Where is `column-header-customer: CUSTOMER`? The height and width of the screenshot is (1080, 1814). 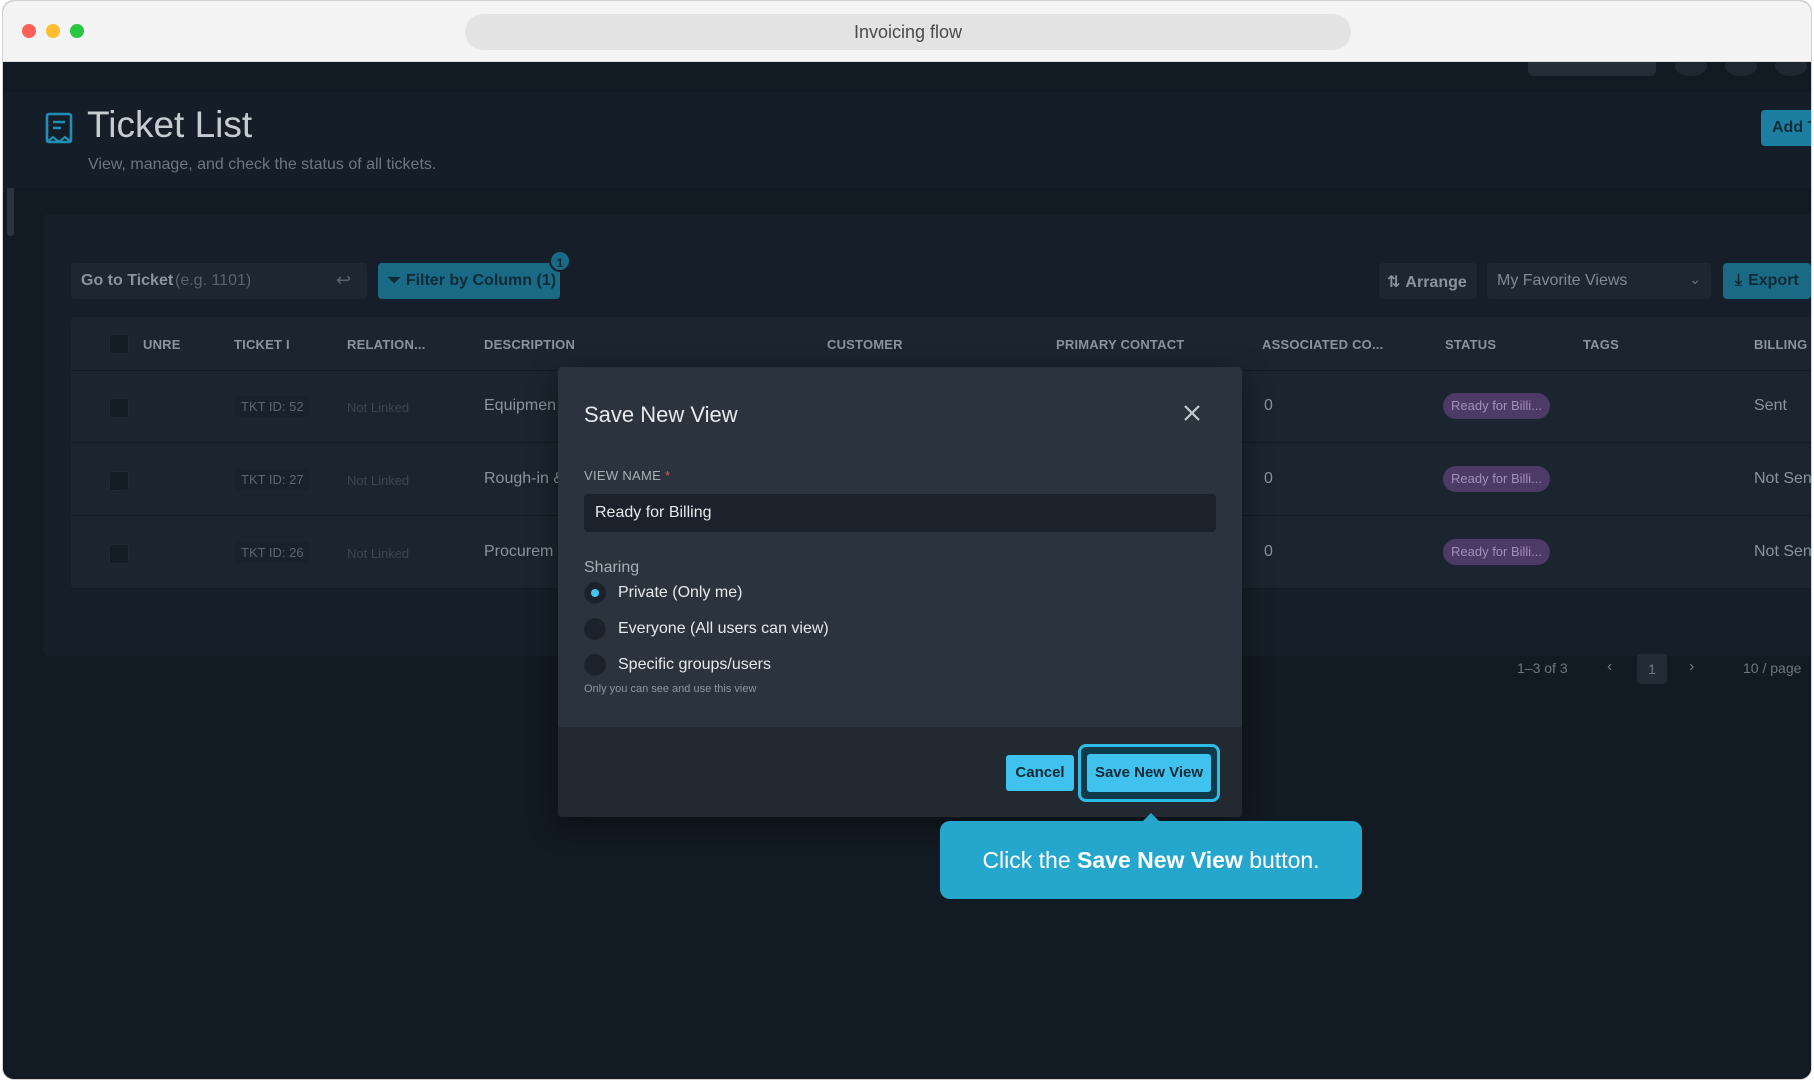
column-header-customer: CUSTOMER is located at coordinates (865, 344).